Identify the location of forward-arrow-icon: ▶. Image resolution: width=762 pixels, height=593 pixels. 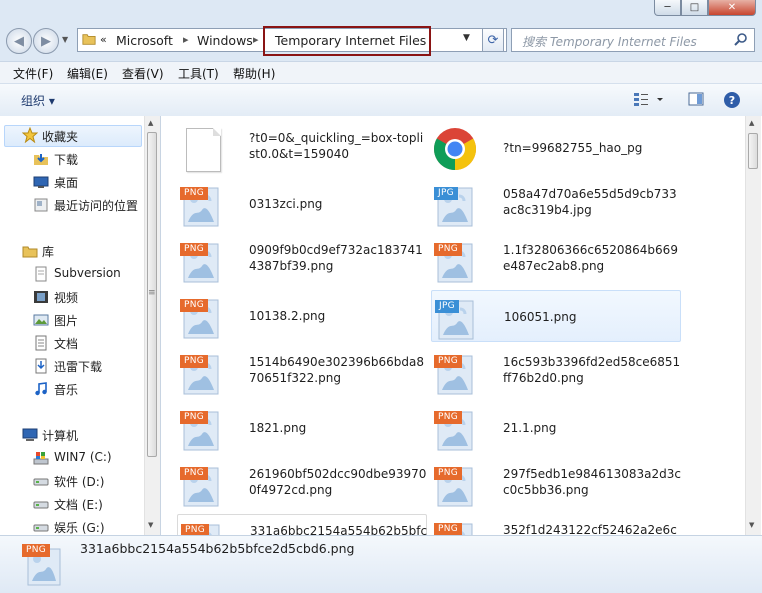
(46, 41).